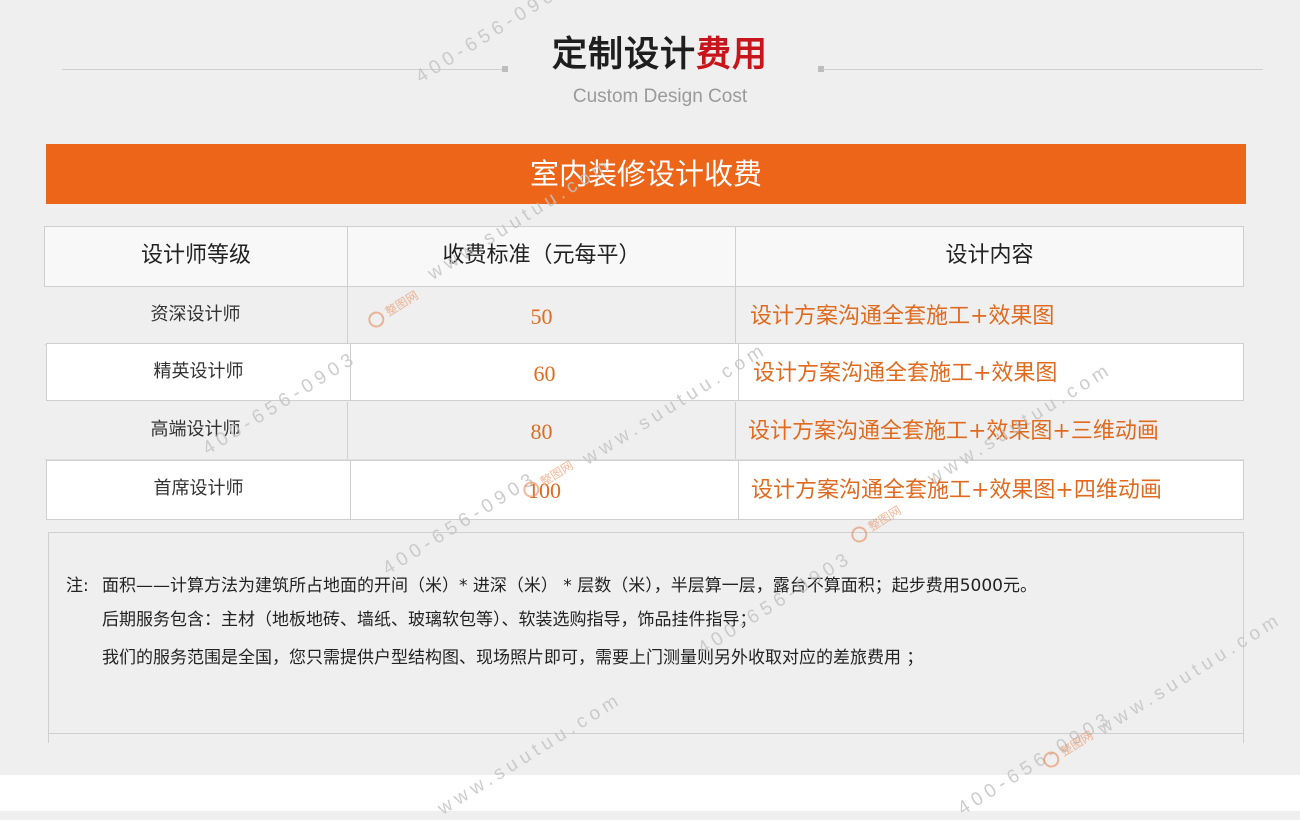  I want to click on table-header-row: 设计师等级 收费标准（元每平） 设计内容, so click(644, 256).